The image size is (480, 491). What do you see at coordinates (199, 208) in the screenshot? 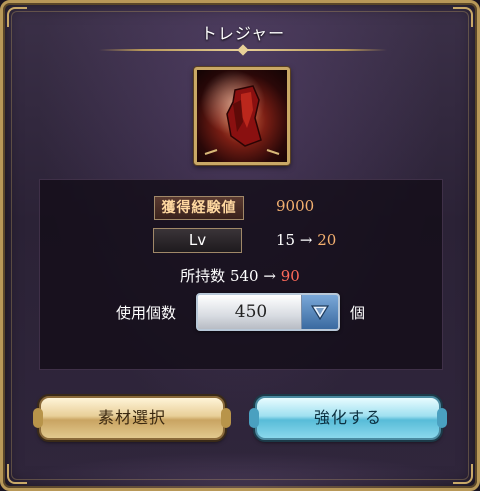
I see `exp-label: 獲得経験値` at bounding box center [199, 208].